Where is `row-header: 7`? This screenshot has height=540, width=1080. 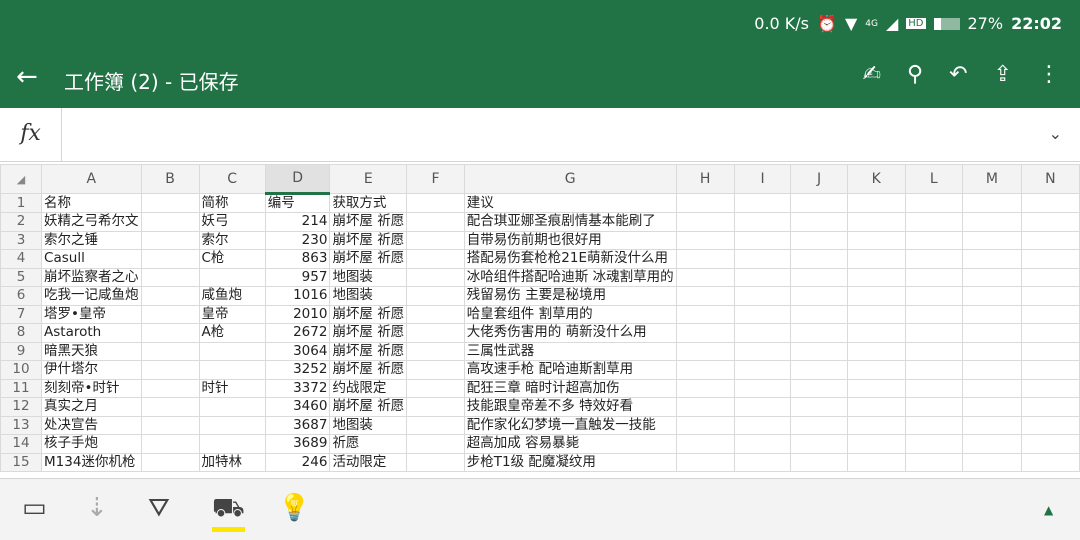 row-header: 7 is located at coordinates (21, 314).